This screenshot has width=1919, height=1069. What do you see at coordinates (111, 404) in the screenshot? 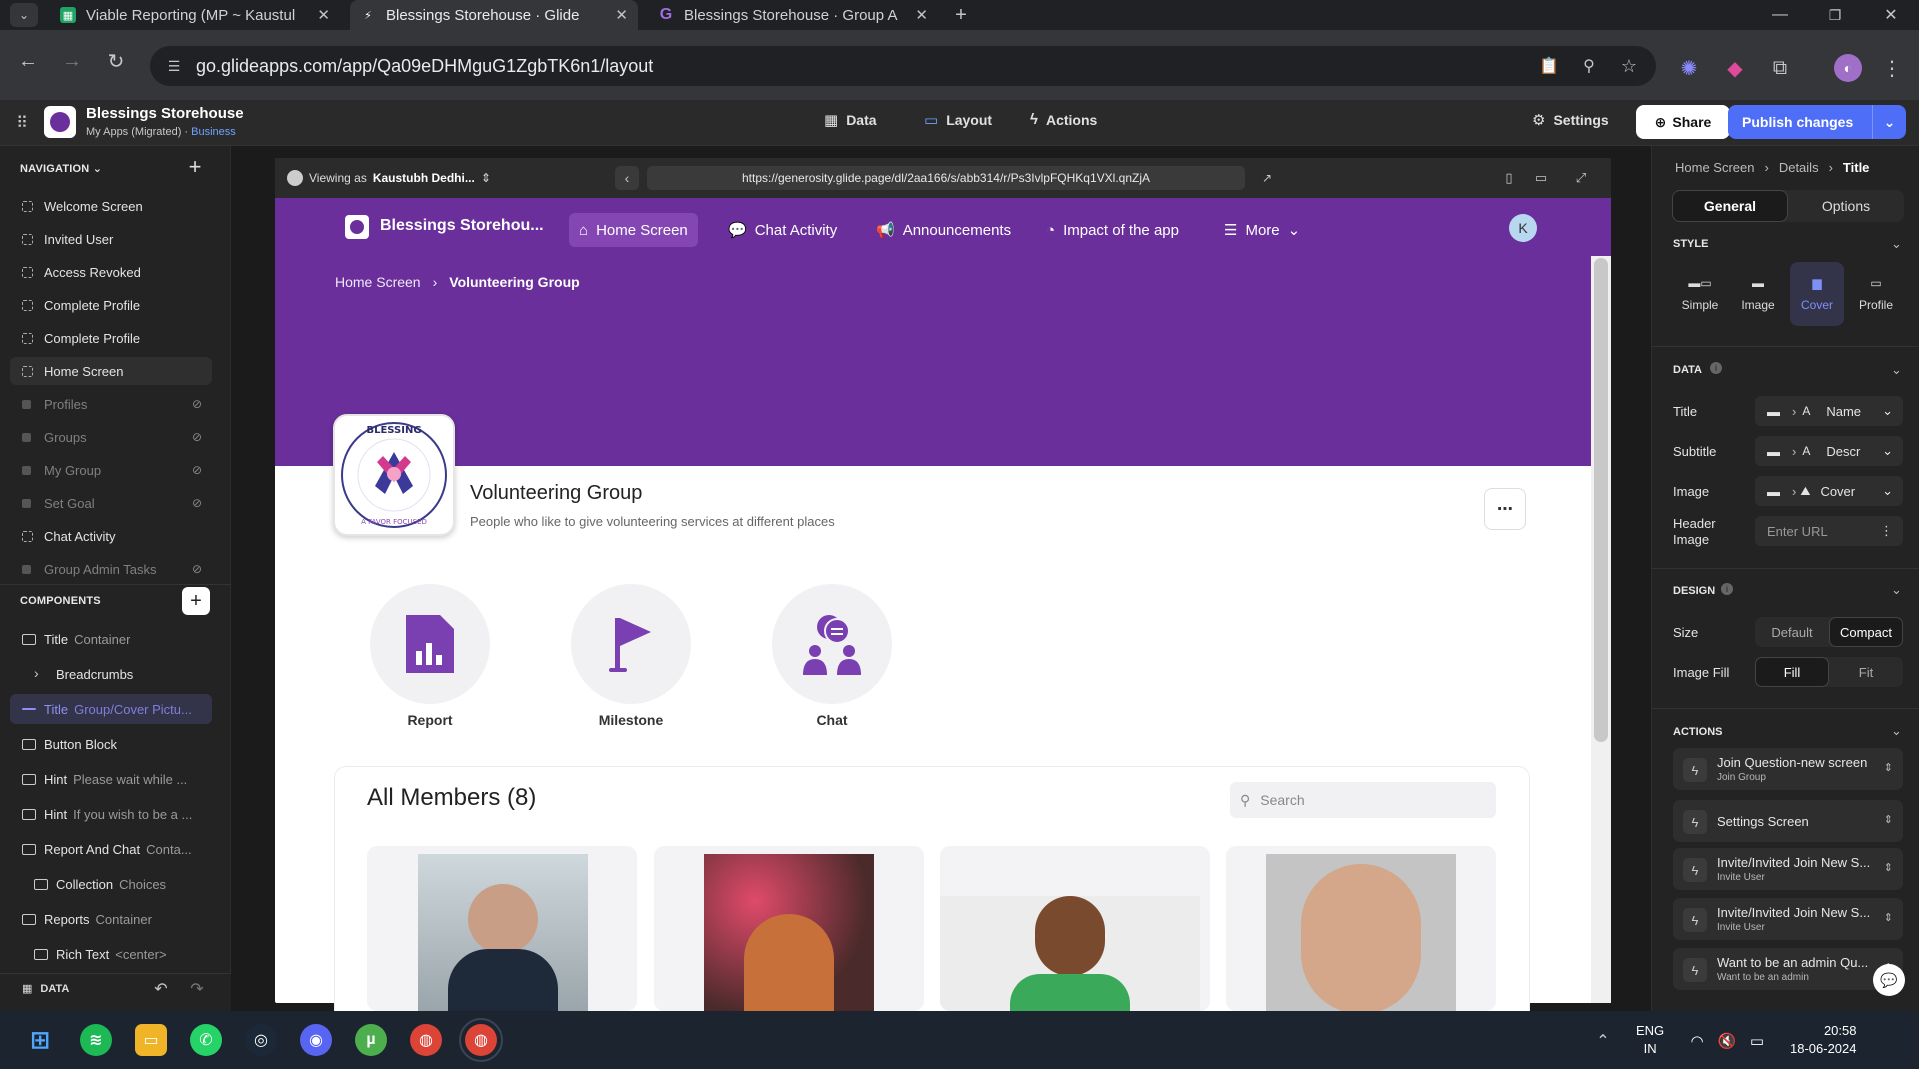
I see `nav-screen-item: Profiles ⊘` at bounding box center [111, 404].